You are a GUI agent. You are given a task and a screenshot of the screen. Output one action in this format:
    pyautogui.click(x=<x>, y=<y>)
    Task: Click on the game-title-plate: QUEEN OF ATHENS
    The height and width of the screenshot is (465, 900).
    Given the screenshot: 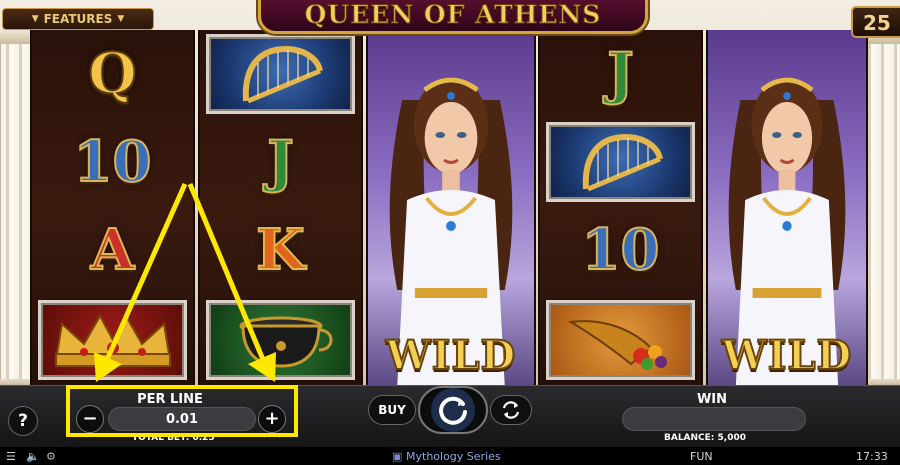 What is the action you would take?
    pyautogui.click(x=453, y=17)
    